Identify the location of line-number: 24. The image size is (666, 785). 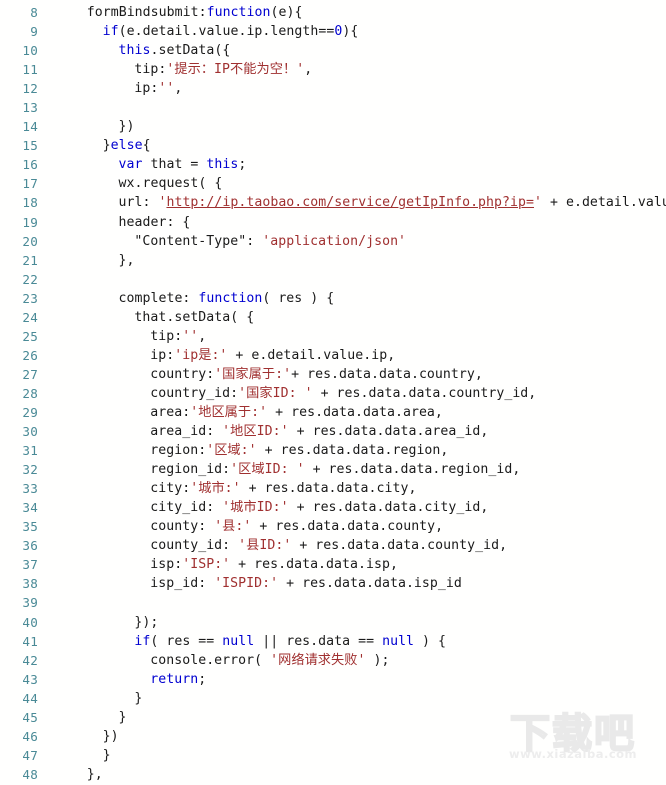
(30, 317).